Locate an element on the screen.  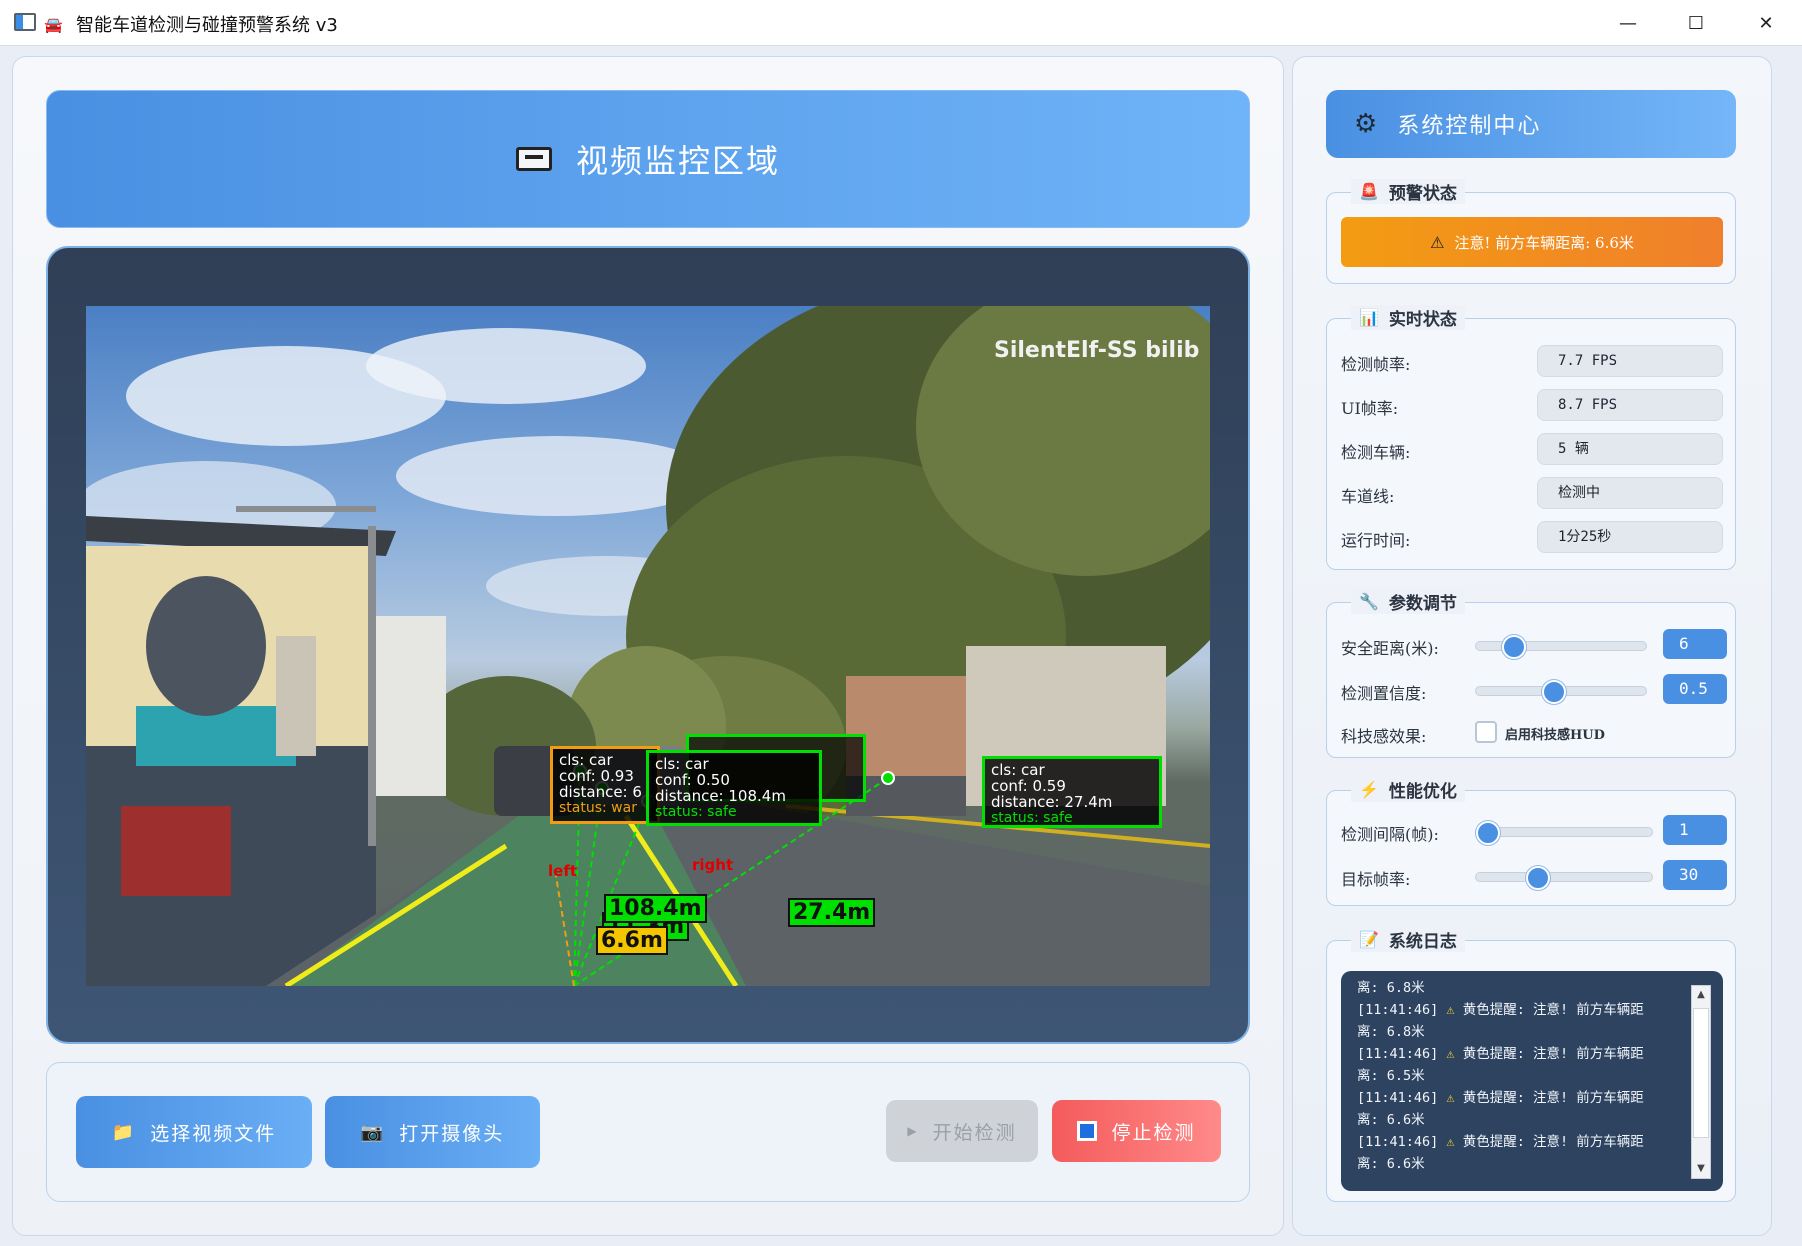
safe-distance-value: 6 is located at coordinates (1695, 644).